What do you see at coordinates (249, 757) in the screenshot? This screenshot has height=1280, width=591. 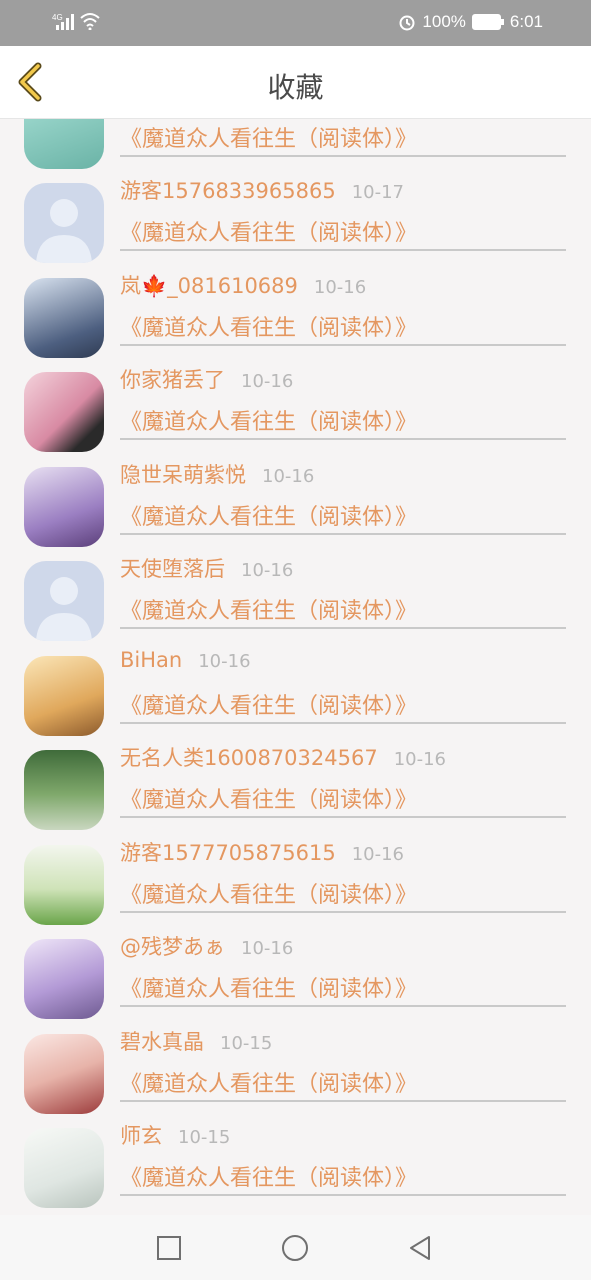 I see `user-name: 无名人类1600870324567` at bounding box center [249, 757].